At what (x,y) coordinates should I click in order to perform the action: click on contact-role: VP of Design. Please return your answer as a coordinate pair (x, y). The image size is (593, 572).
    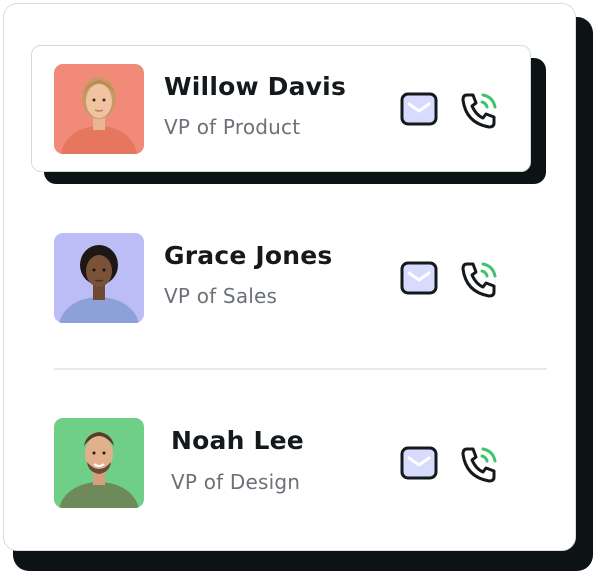
    Looking at the image, I should click on (236, 482).